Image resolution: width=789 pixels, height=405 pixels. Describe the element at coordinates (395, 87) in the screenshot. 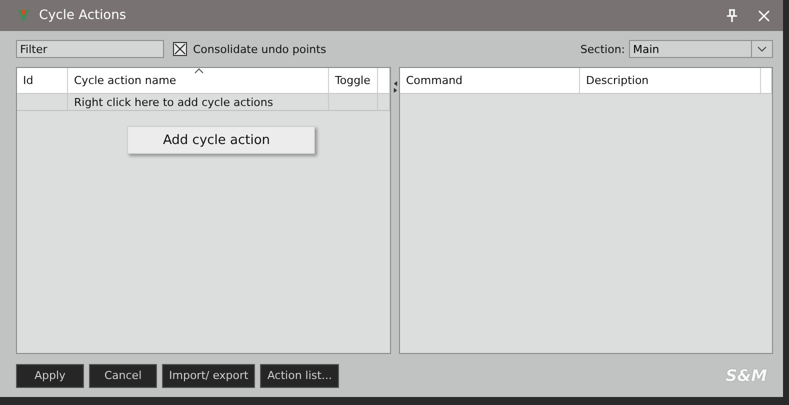

I see `splitter-arrows-icon` at that location.